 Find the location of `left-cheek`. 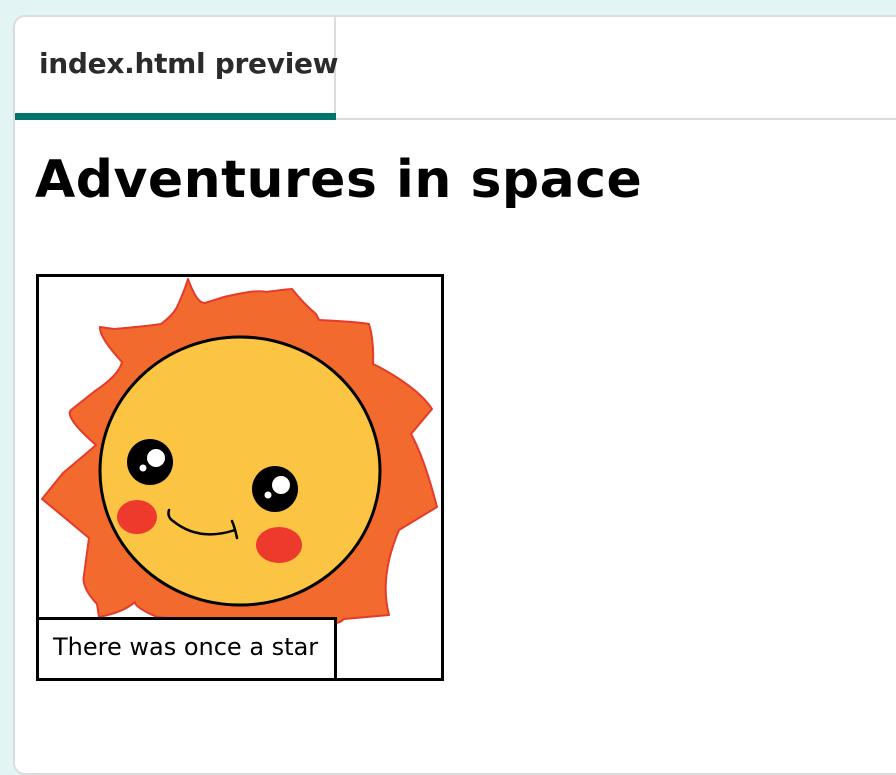

left-cheek is located at coordinates (137, 517).